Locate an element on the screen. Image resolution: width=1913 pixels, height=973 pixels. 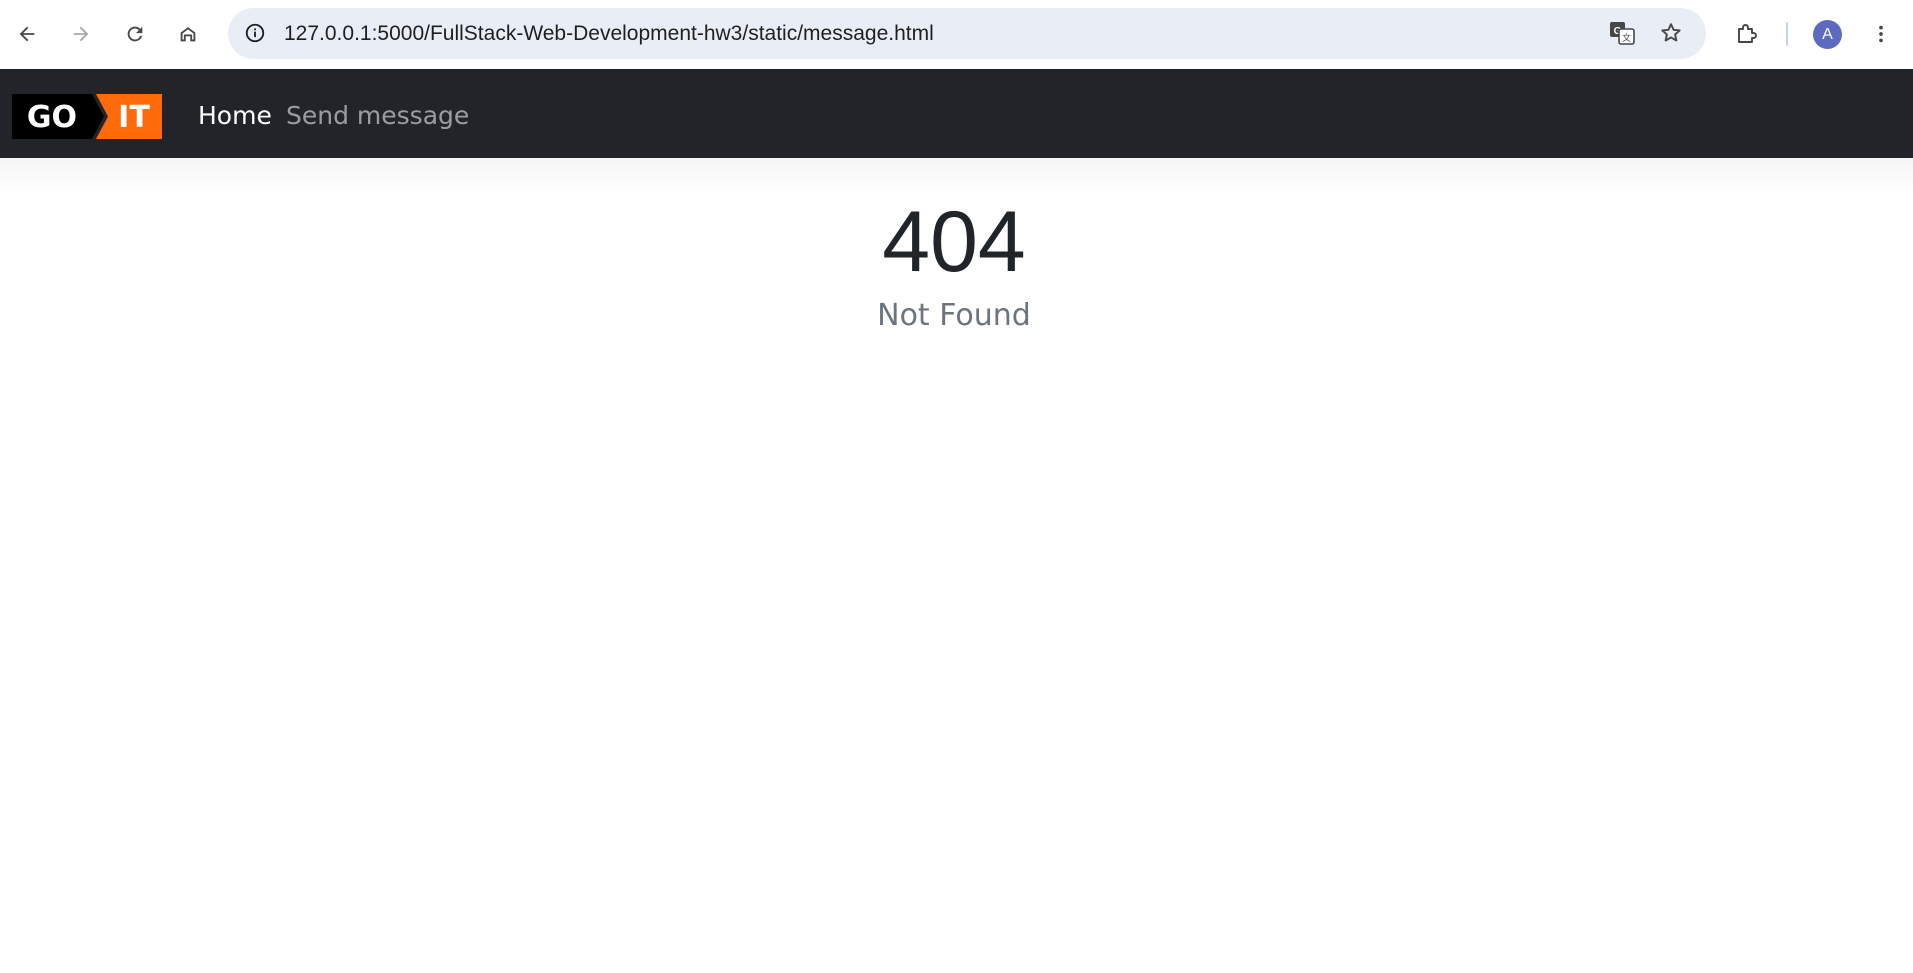
profile-avatar: A is located at coordinates (1827, 34).